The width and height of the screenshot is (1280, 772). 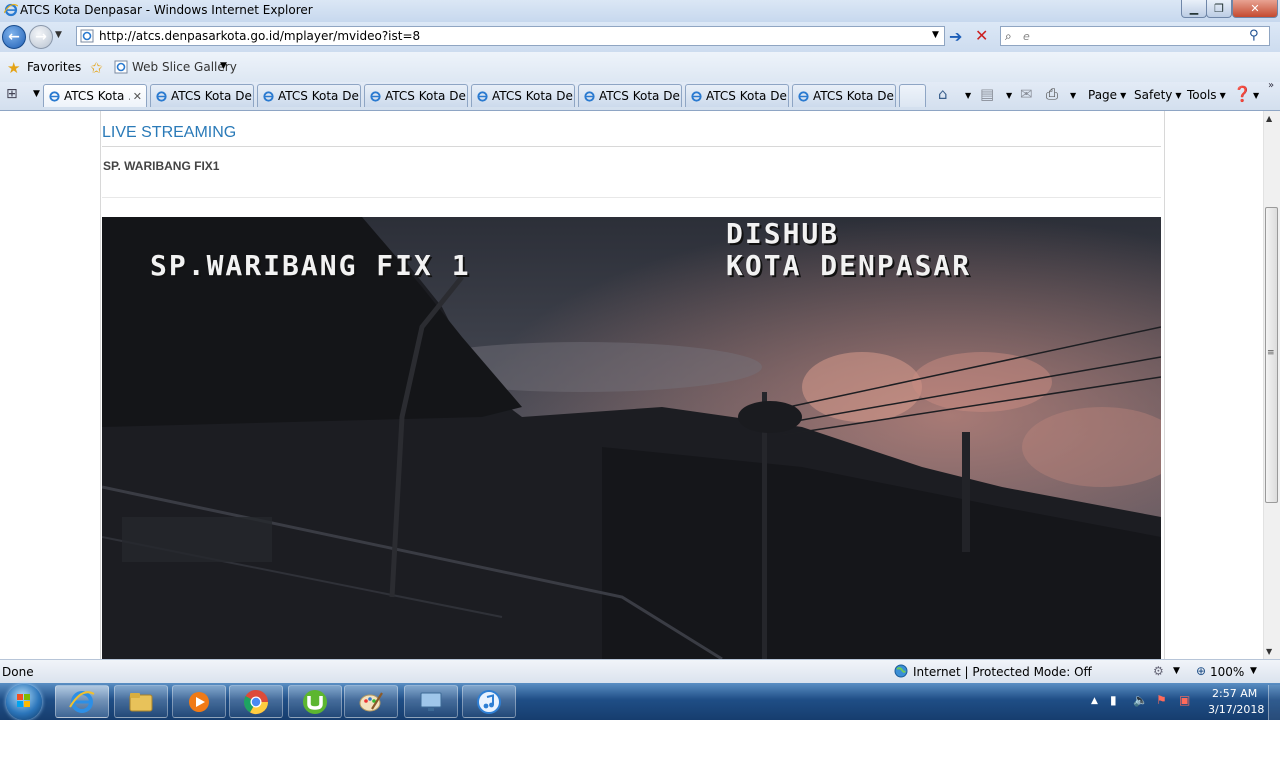 I want to click on utorrent-icon, so click(x=315, y=701).